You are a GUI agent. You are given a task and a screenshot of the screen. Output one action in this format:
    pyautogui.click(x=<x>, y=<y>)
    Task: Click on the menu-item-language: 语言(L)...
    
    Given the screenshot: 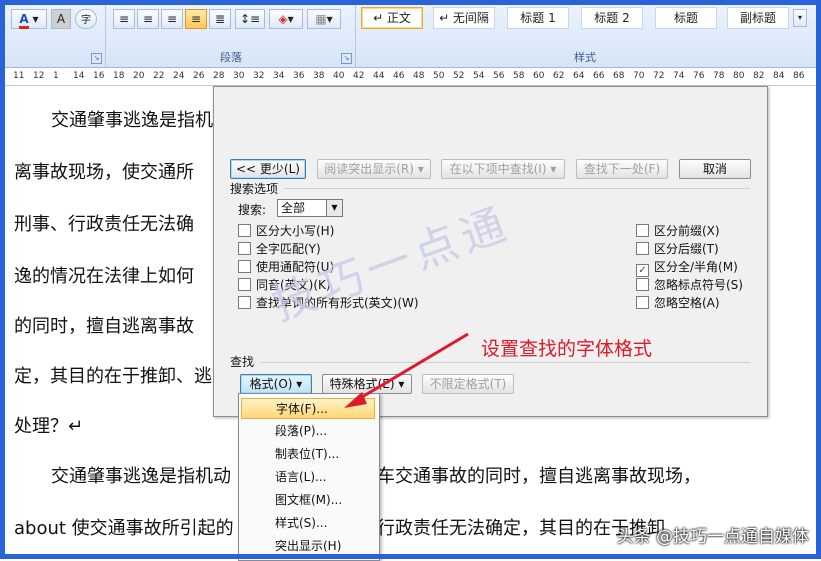 What is the action you would take?
    pyautogui.click(x=308, y=477)
    